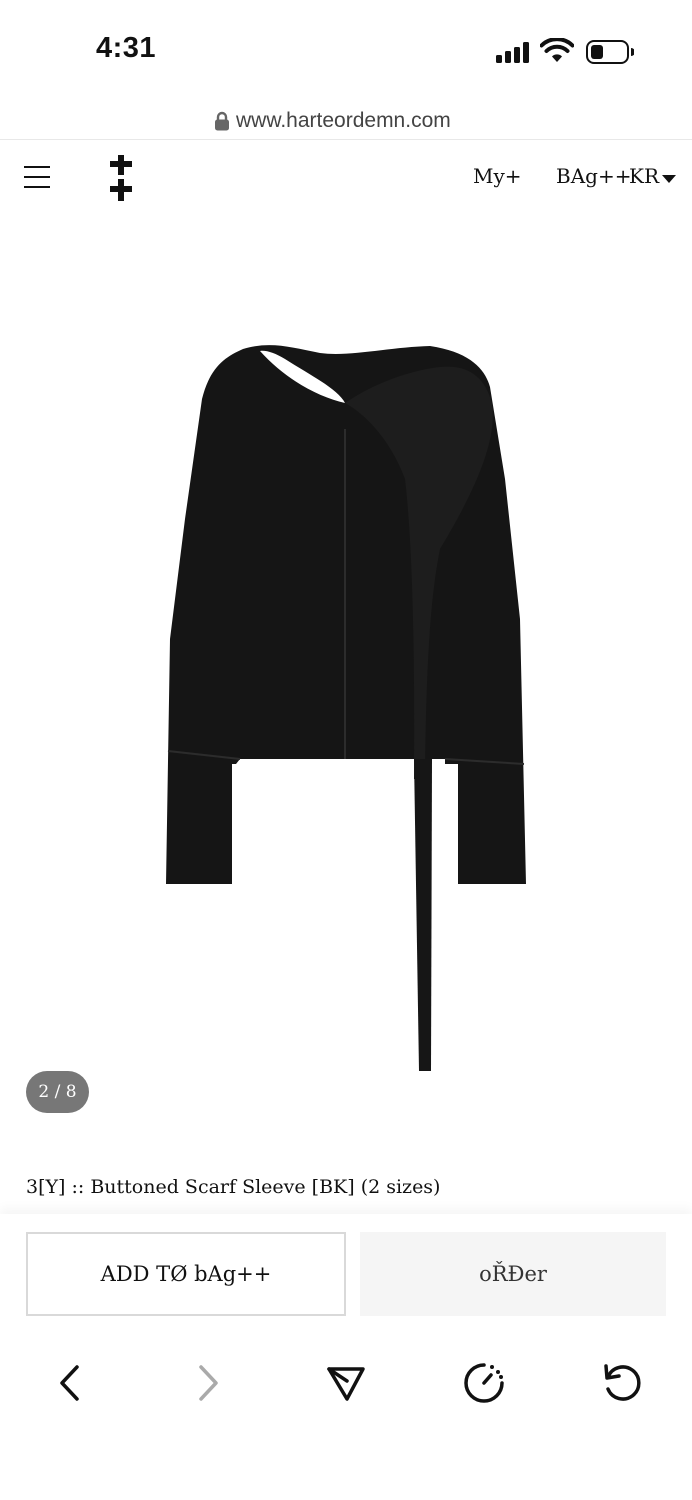 Image resolution: width=692 pixels, height=1500 pixels. What do you see at coordinates (57, 1092) in the screenshot?
I see `image-counter: 2 / 8` at bounding box center [57, 1092].